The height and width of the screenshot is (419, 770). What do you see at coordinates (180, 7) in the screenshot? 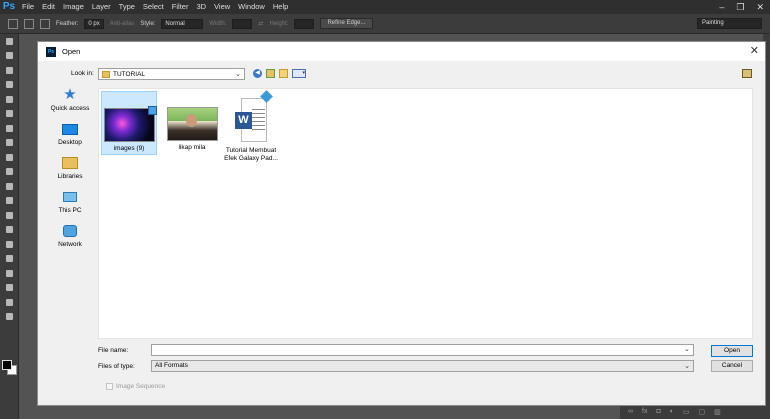
I see `menu-filter: Filter` at bounding box center [180, 7].